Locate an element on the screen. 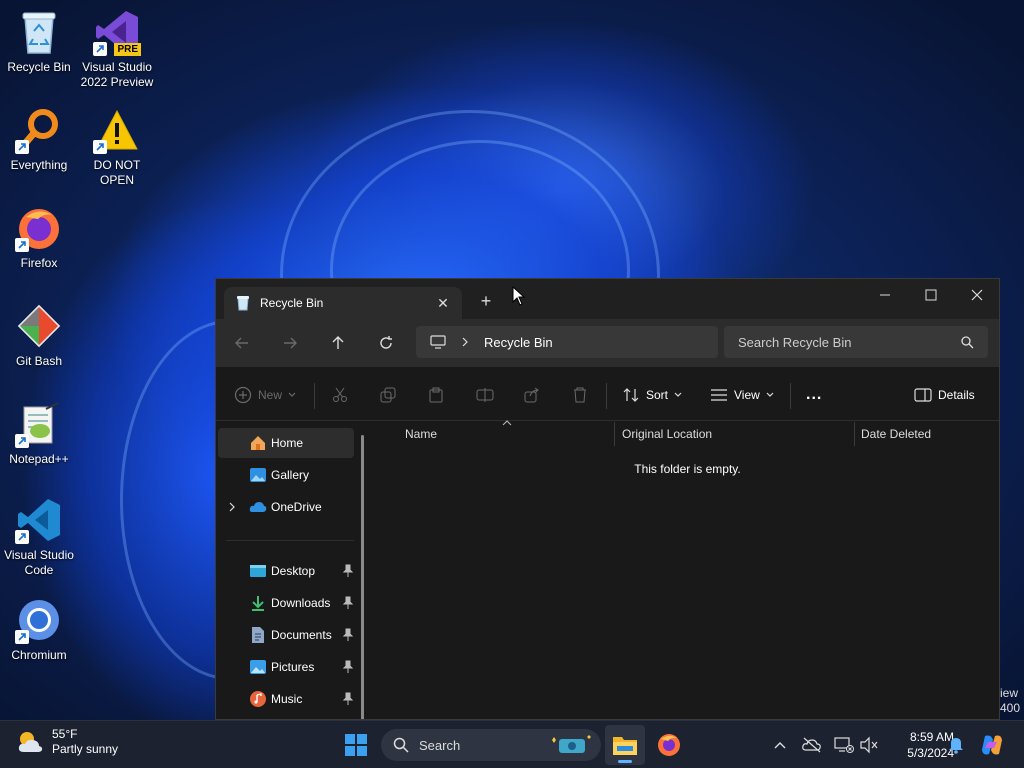  maximize-button is located at coordinates (931, 295).